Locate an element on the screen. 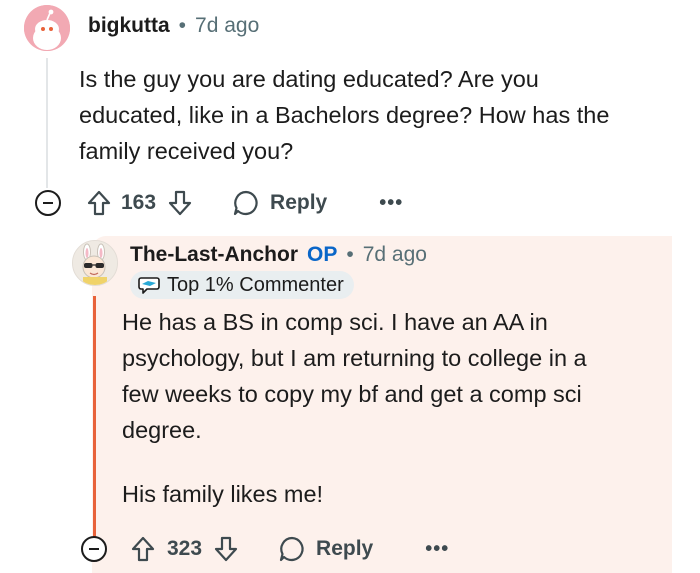 Image resolution: width=700 pixels, height=573 pixels. reply-thread-line is located at coordinates (94, 417).